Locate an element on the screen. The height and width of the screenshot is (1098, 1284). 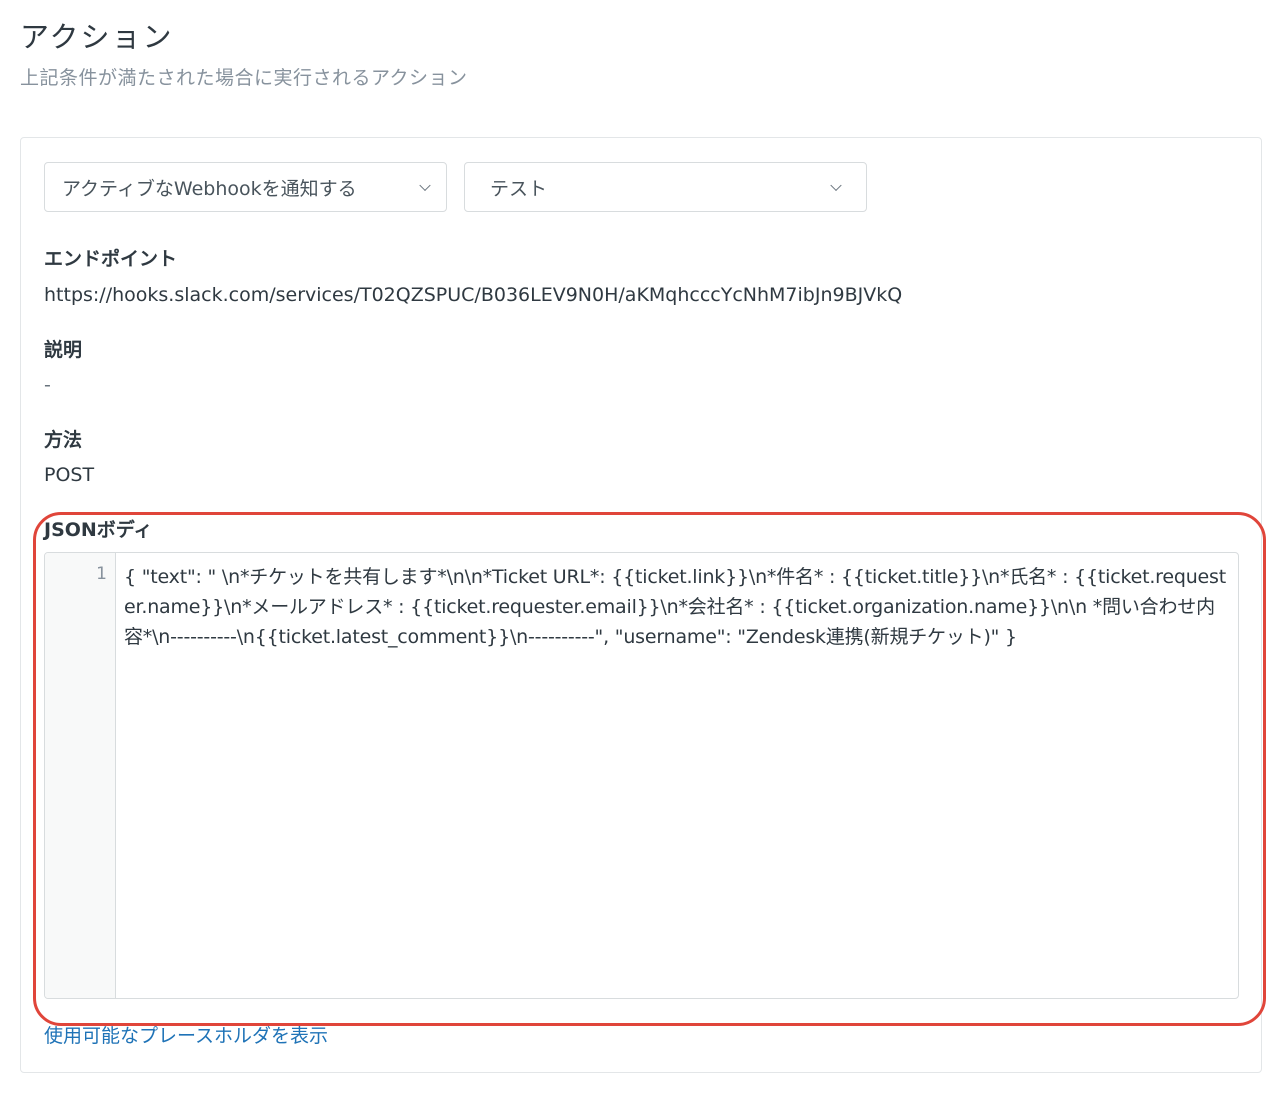
webhook-target-select: テスト is located at coordinates (665, 187).